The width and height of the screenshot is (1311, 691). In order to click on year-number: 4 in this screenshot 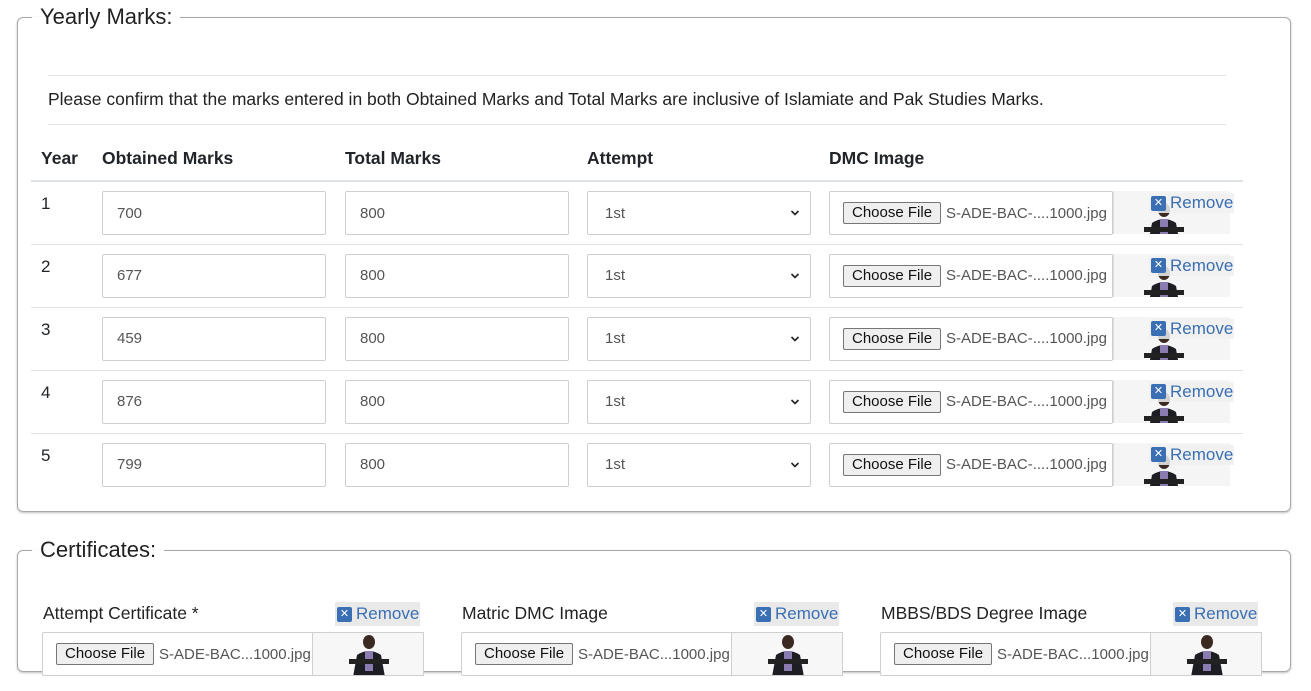, I will do `click(46, 392)`.